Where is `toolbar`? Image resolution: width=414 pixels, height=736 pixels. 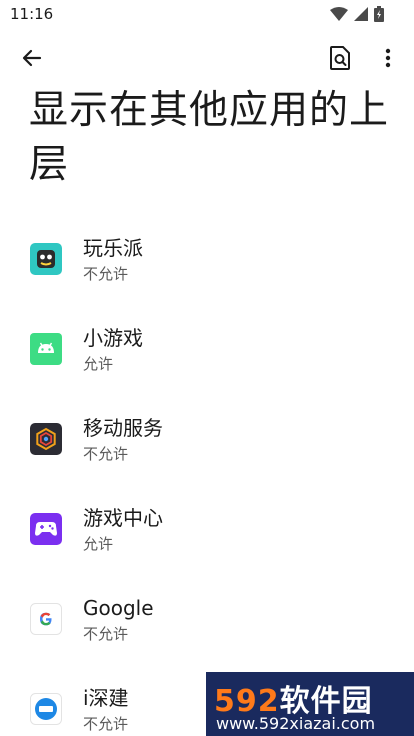
toolbar is located at coordinates (207, 60).